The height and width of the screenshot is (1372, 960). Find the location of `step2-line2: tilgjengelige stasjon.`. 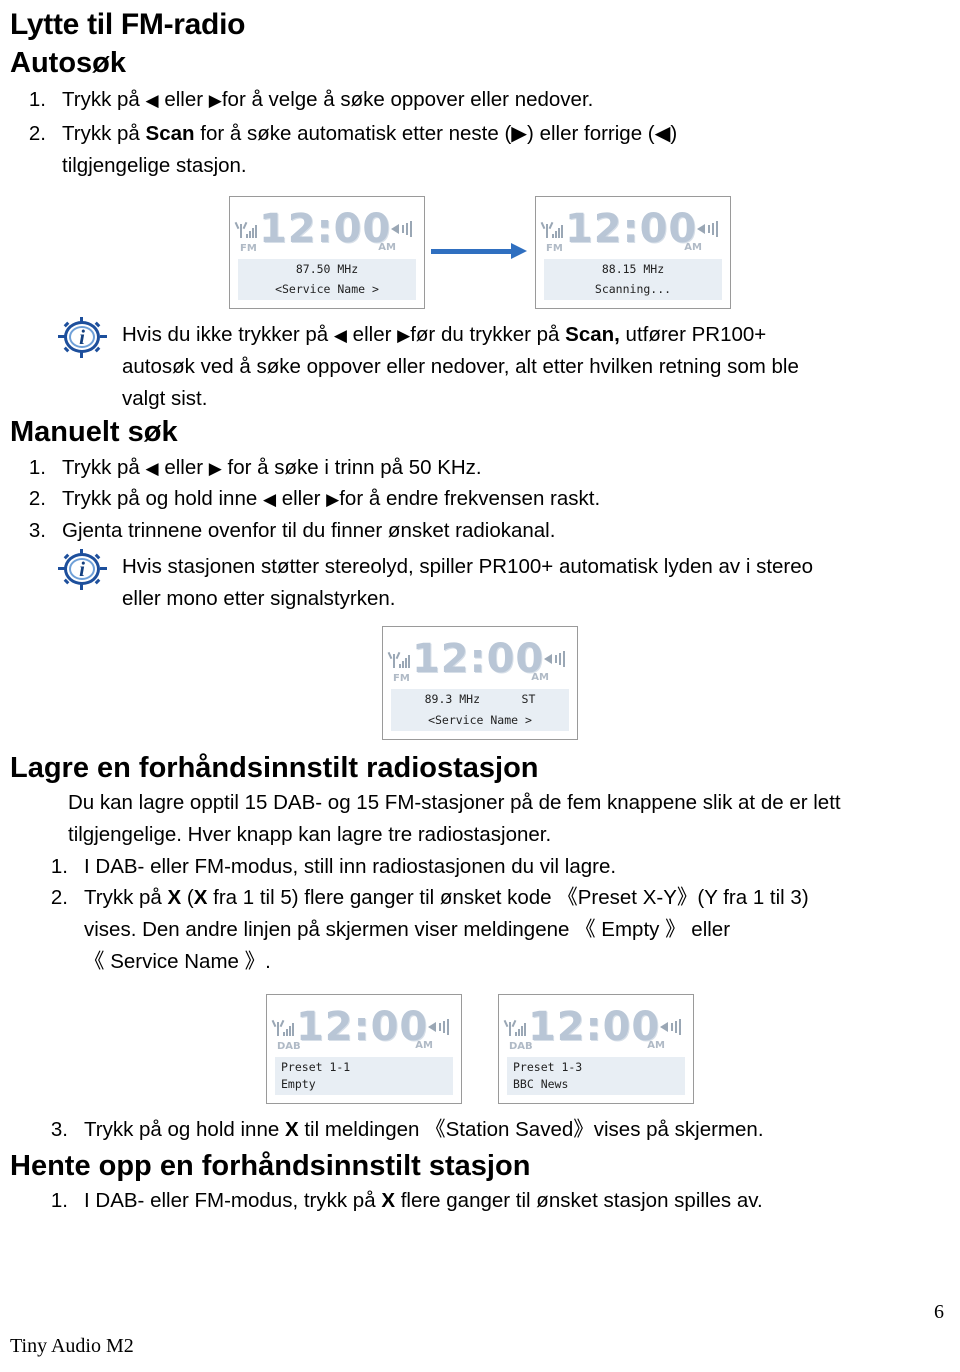

step2-line2: tilgjengelige stasjon. is located at coordinates (154, 165).